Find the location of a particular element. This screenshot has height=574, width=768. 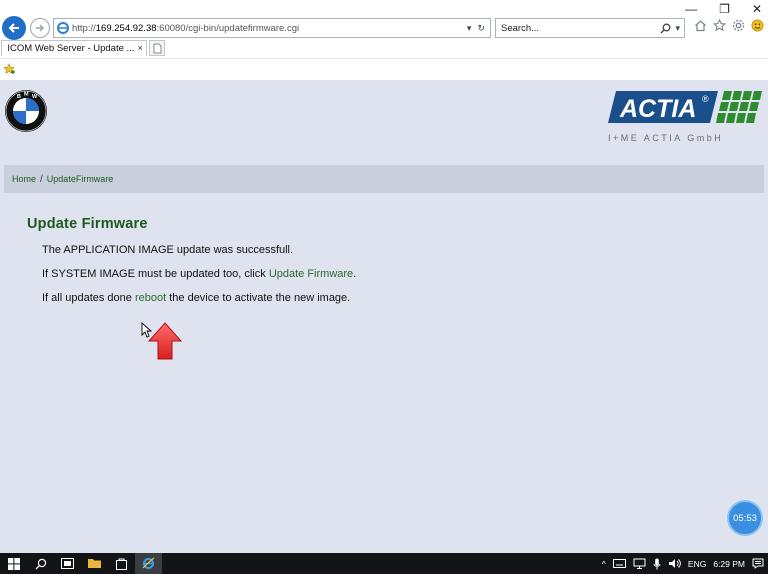

address-tools: ▾ ↻ is located at coordinates (478, 28).